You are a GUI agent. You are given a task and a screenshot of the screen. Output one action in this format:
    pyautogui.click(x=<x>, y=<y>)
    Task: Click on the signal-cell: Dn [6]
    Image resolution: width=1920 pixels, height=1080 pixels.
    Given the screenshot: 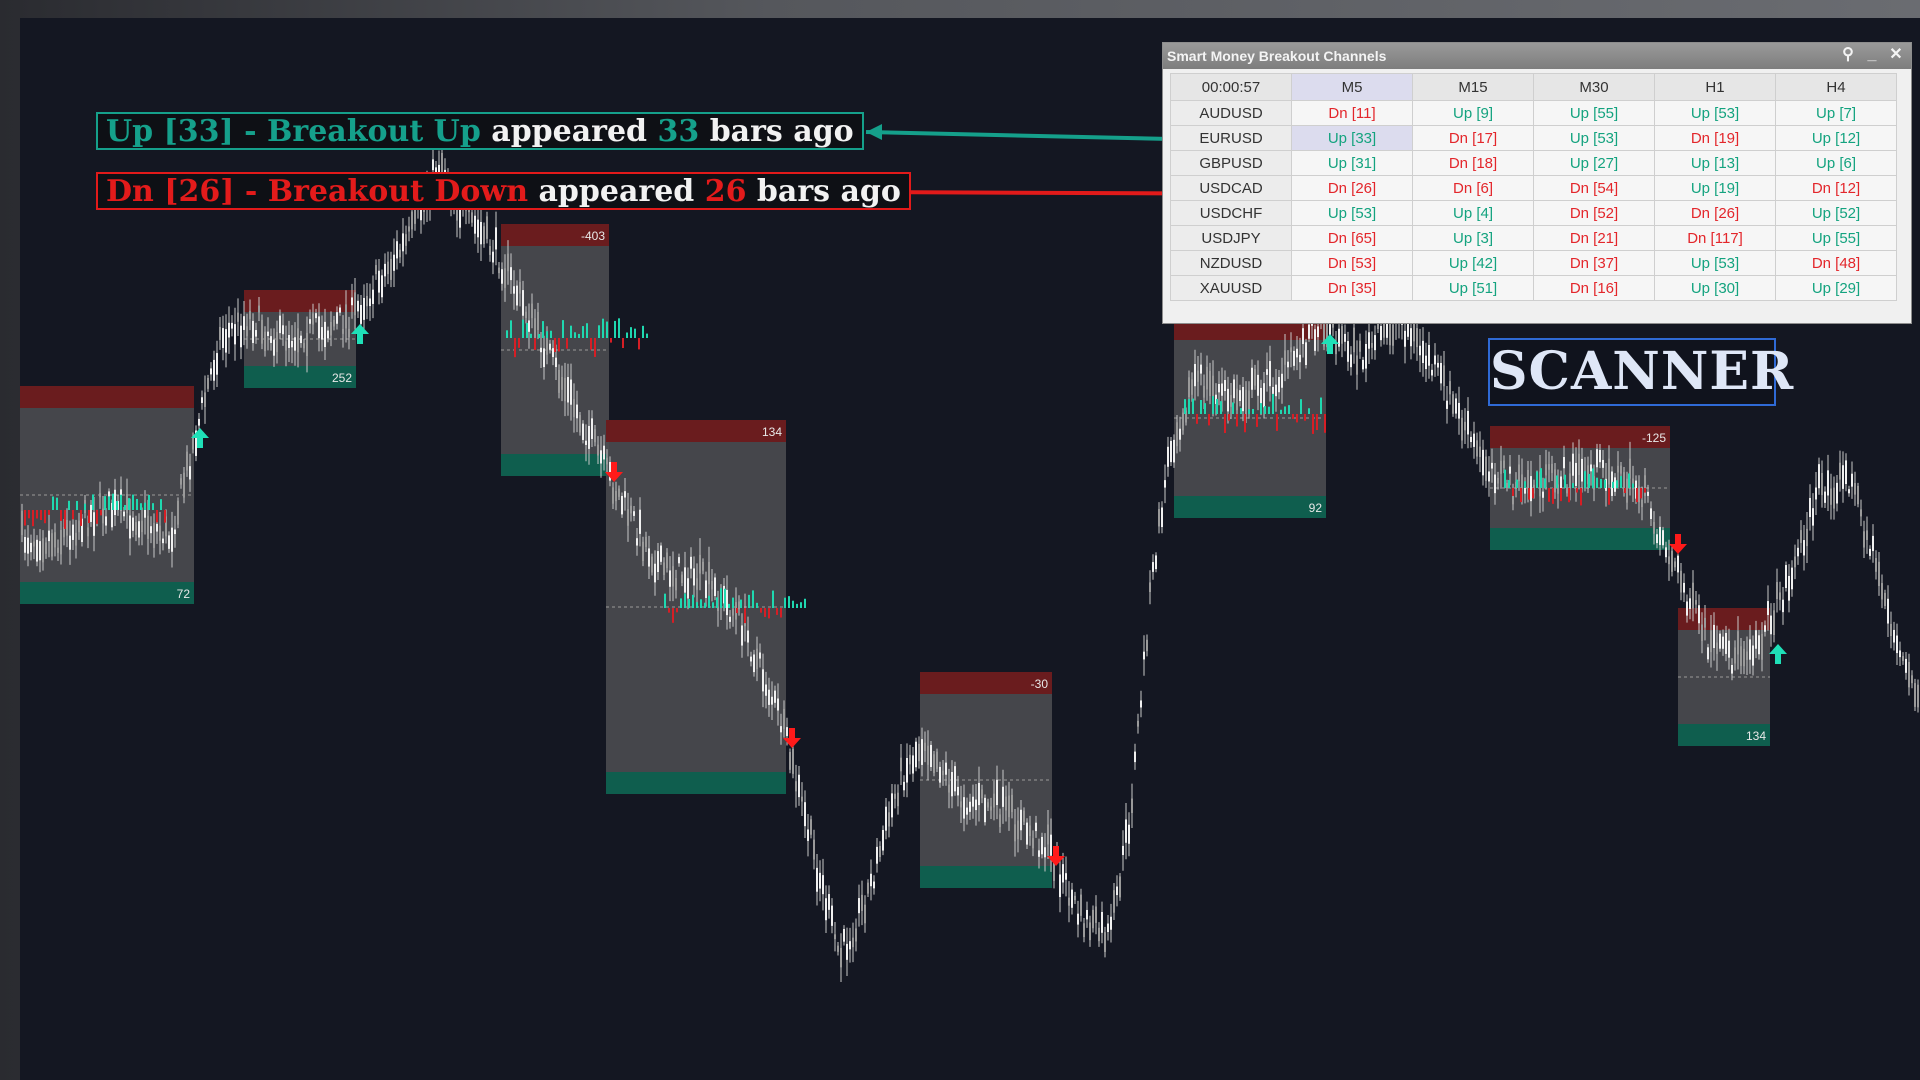 What is the action you would take?
    pyautogui.click(x=1473, y=188)
    